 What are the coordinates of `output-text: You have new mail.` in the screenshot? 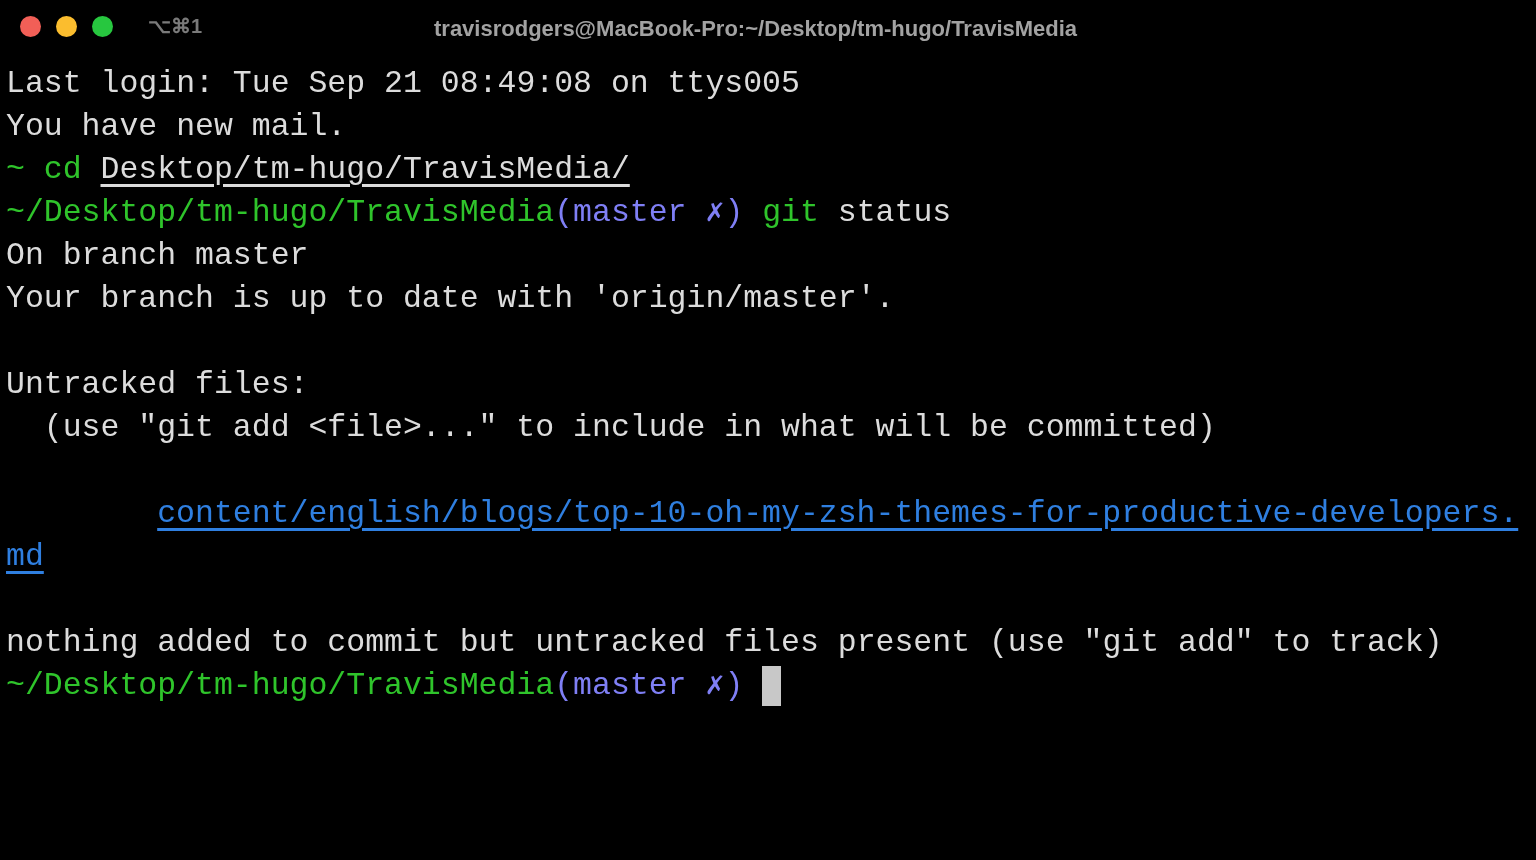 It's located at (176, 127).